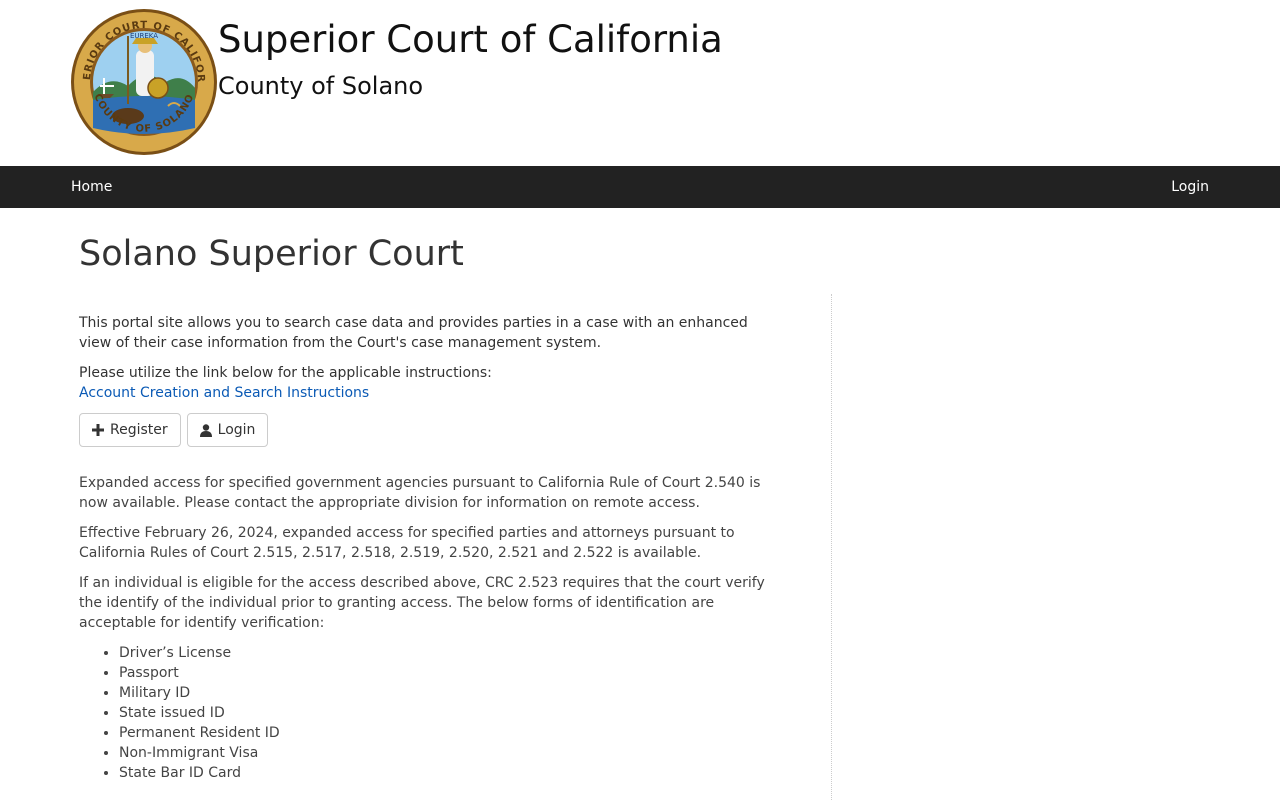  Describe the element at coordinates (449, 773) in the screenshot. I see `list-item: State Bar ID Card` at that location.